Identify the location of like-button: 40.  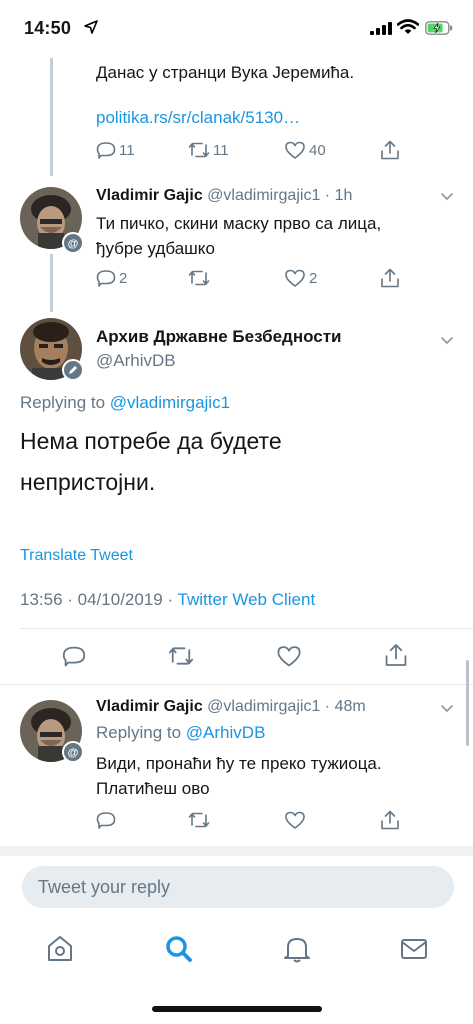
(305, 150).